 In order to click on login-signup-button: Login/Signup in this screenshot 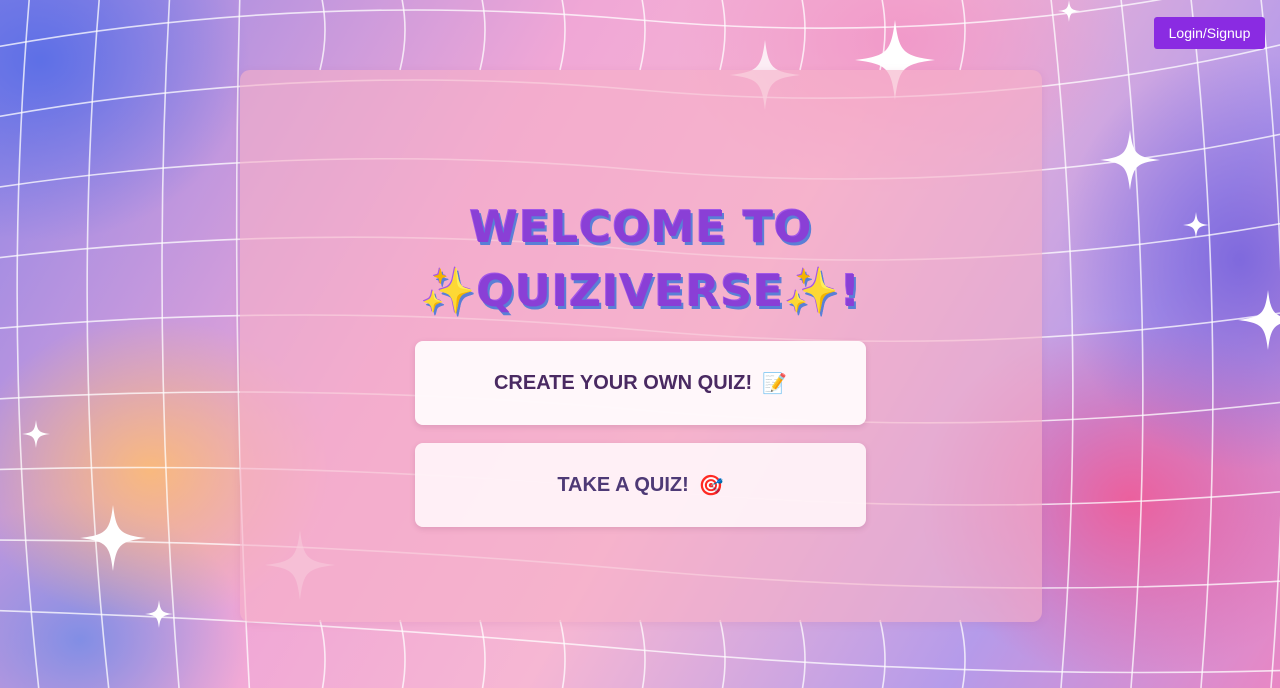, I will do `click(1209, 33)`.